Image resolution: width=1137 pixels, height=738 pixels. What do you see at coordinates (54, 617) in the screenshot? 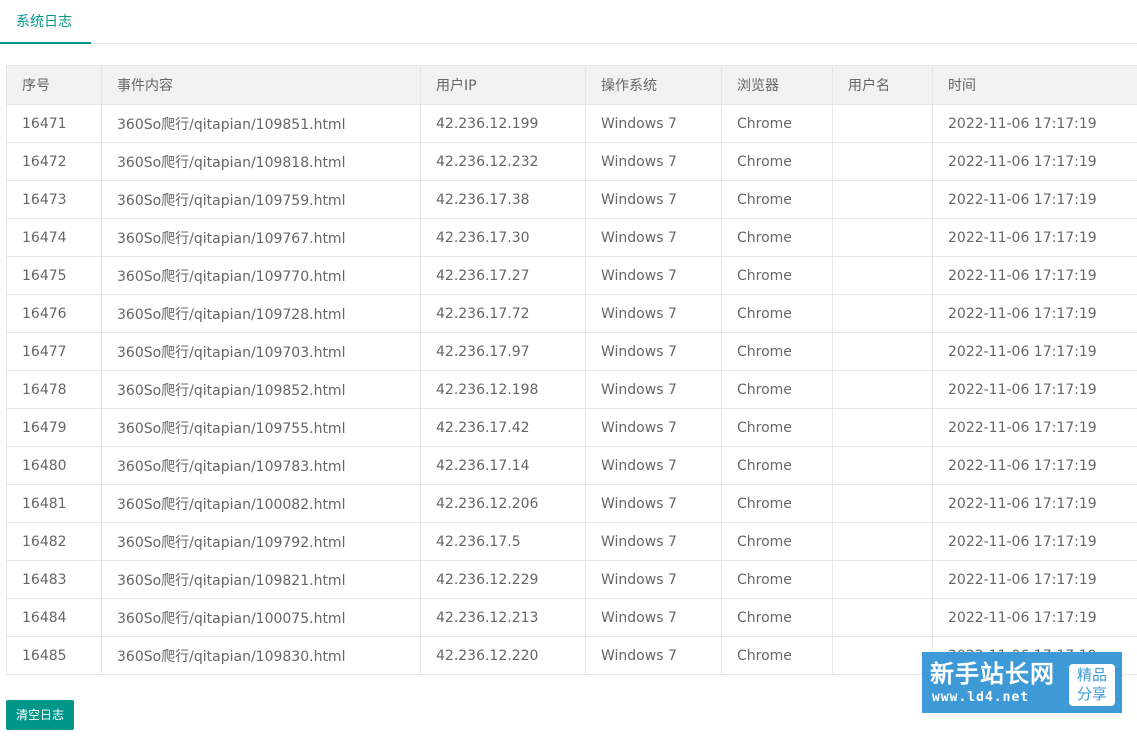
I see `cell-id: 16484` at bounding box center [54, 617].